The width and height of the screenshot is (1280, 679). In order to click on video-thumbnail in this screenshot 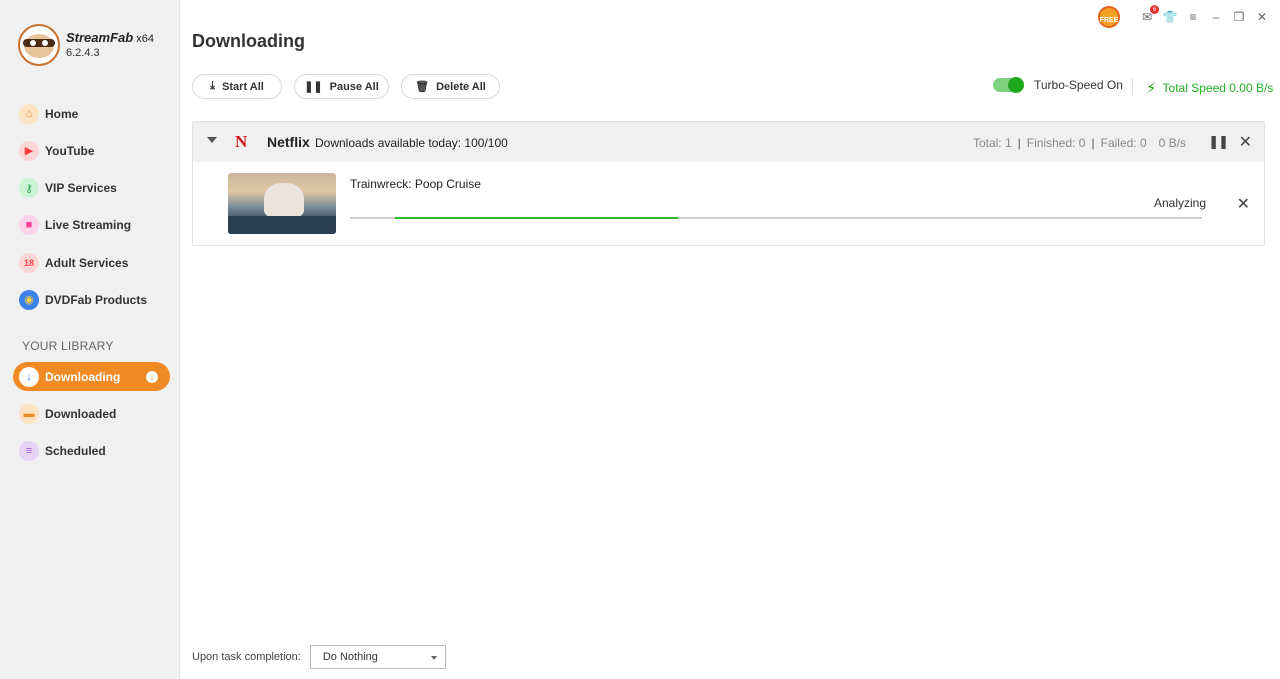, I will do `click(282, 203)`.